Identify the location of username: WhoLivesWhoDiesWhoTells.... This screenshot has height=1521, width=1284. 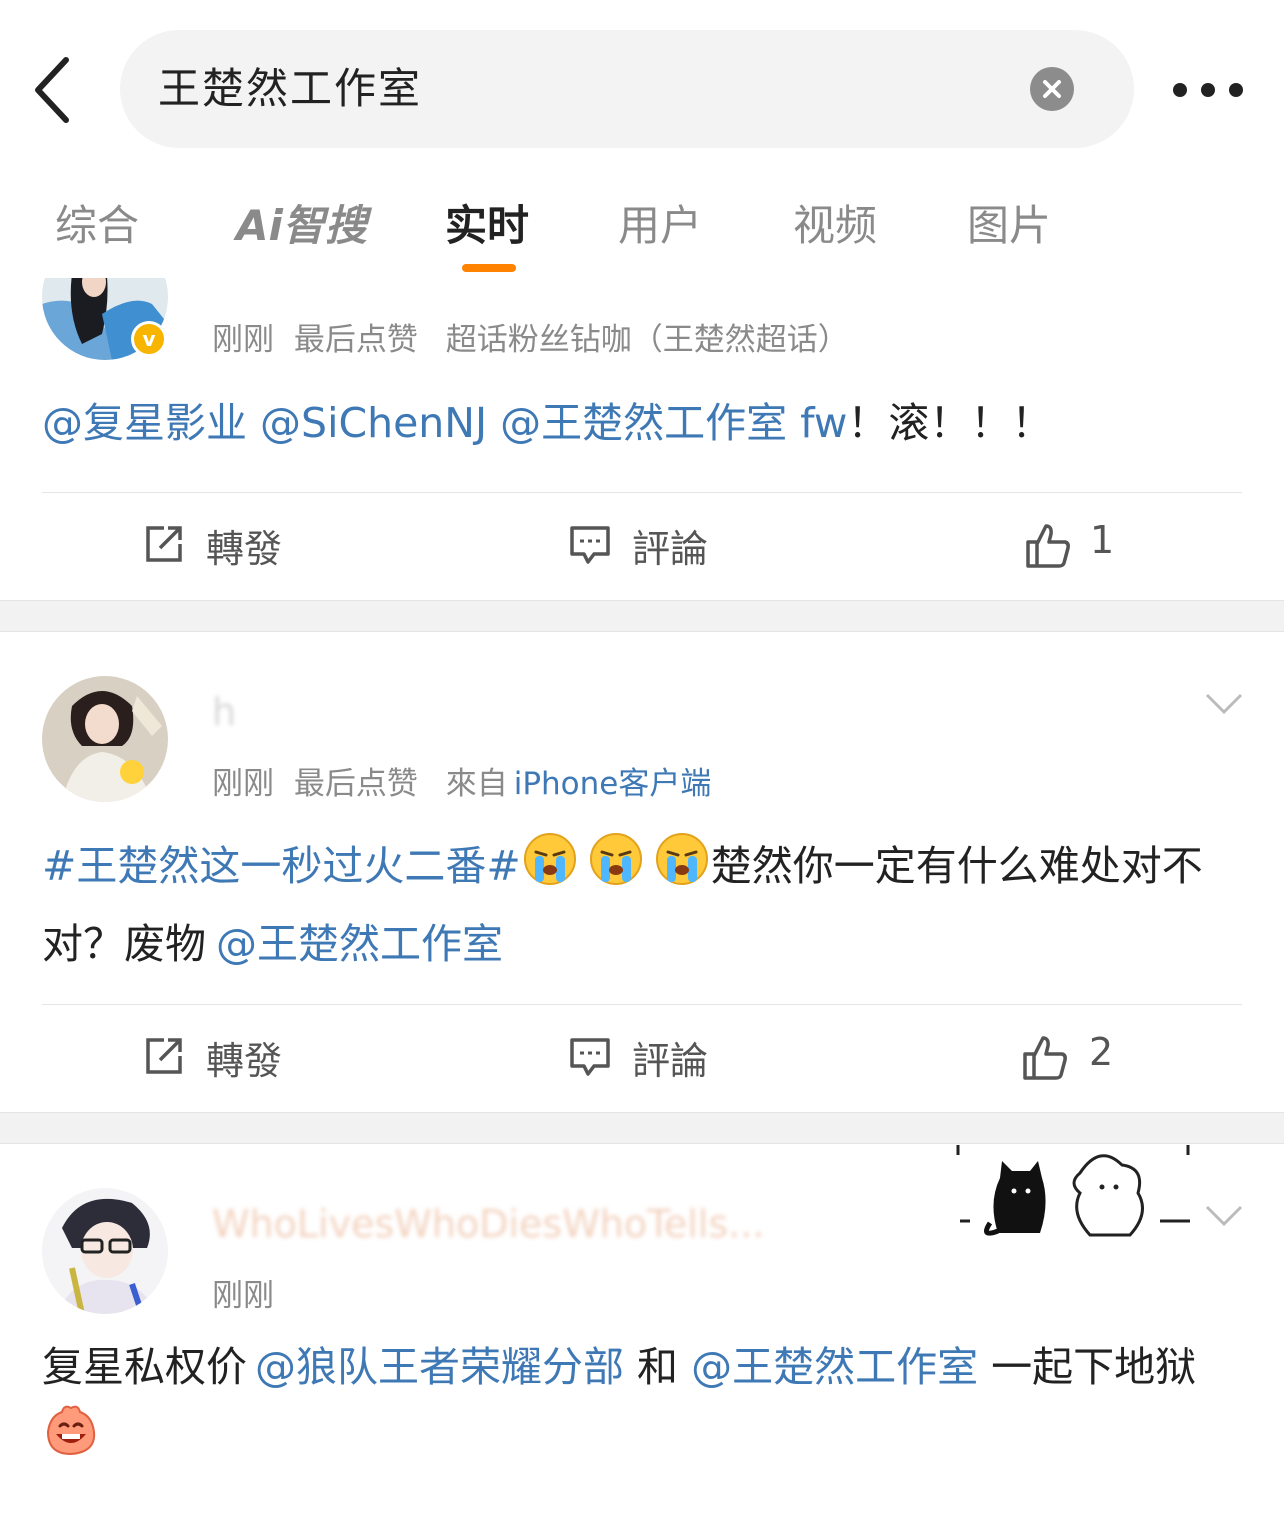
(488, 1224).